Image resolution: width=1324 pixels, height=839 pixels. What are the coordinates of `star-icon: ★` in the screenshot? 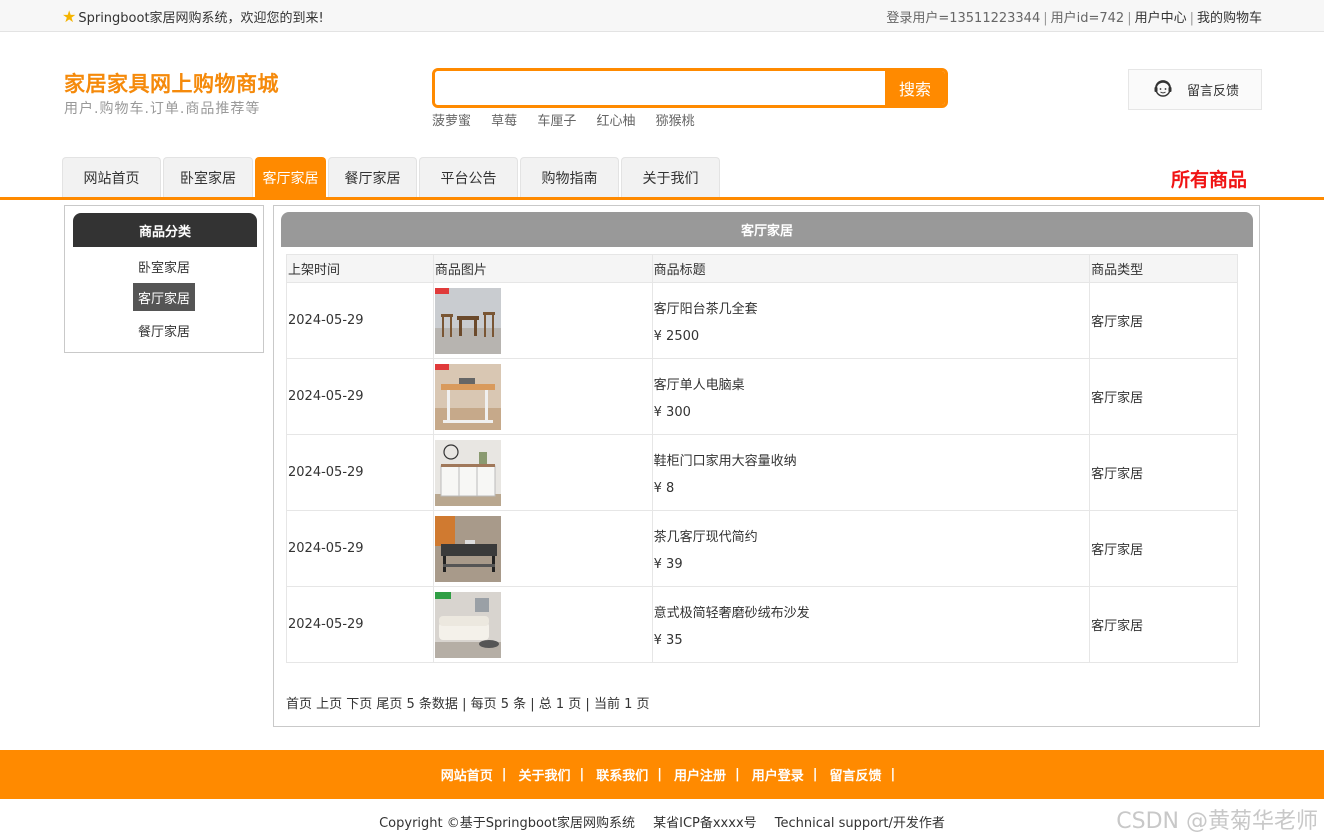 It's located at (69, 16).